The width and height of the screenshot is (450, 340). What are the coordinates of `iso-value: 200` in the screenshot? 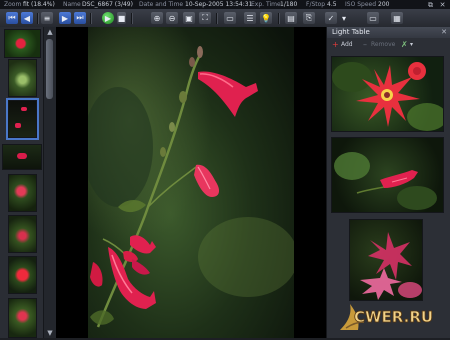 It's located at (384, 4).